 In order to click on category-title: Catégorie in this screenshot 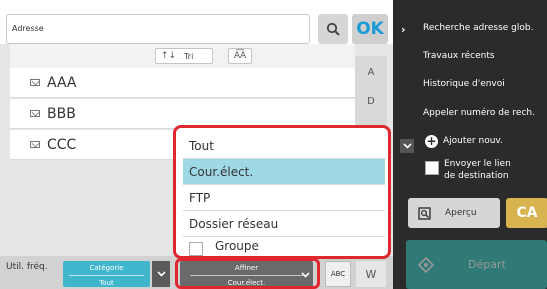, I will do `click(106, 268)`.